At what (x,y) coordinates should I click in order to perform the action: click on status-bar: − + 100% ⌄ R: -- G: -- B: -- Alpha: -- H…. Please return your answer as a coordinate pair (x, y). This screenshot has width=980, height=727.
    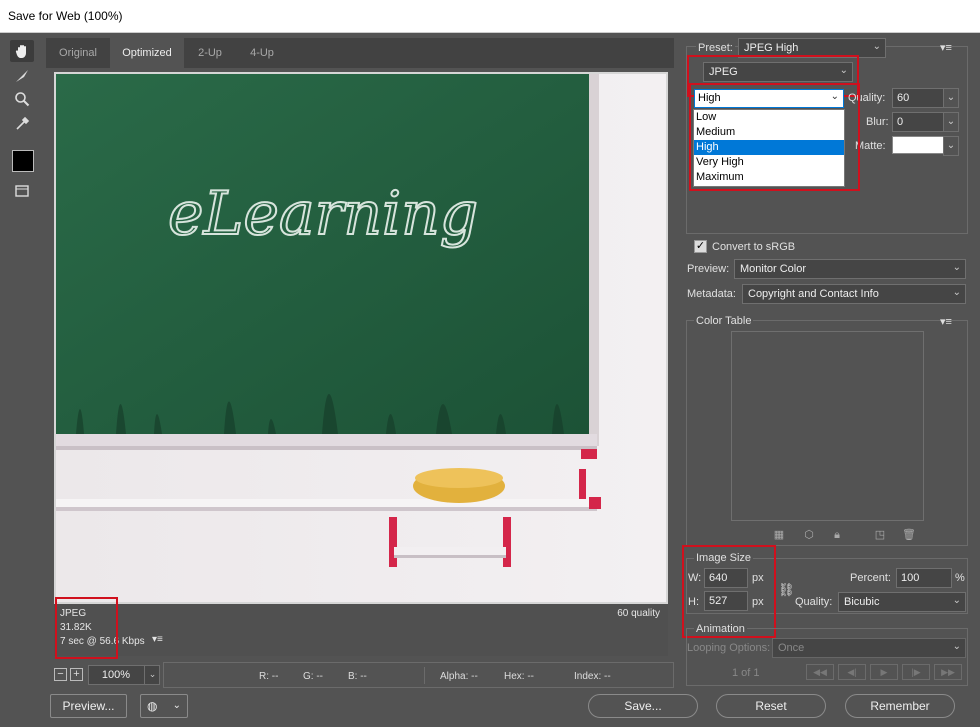
    Looking at the image, I should click on (360, 675).